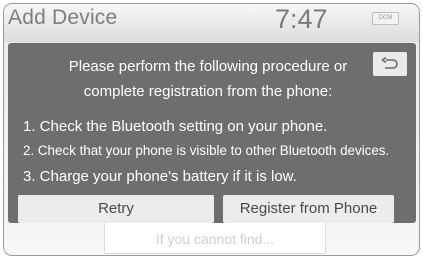  I want to click on header-bar: Add Device 7:47 DCM, so click(211, 23).